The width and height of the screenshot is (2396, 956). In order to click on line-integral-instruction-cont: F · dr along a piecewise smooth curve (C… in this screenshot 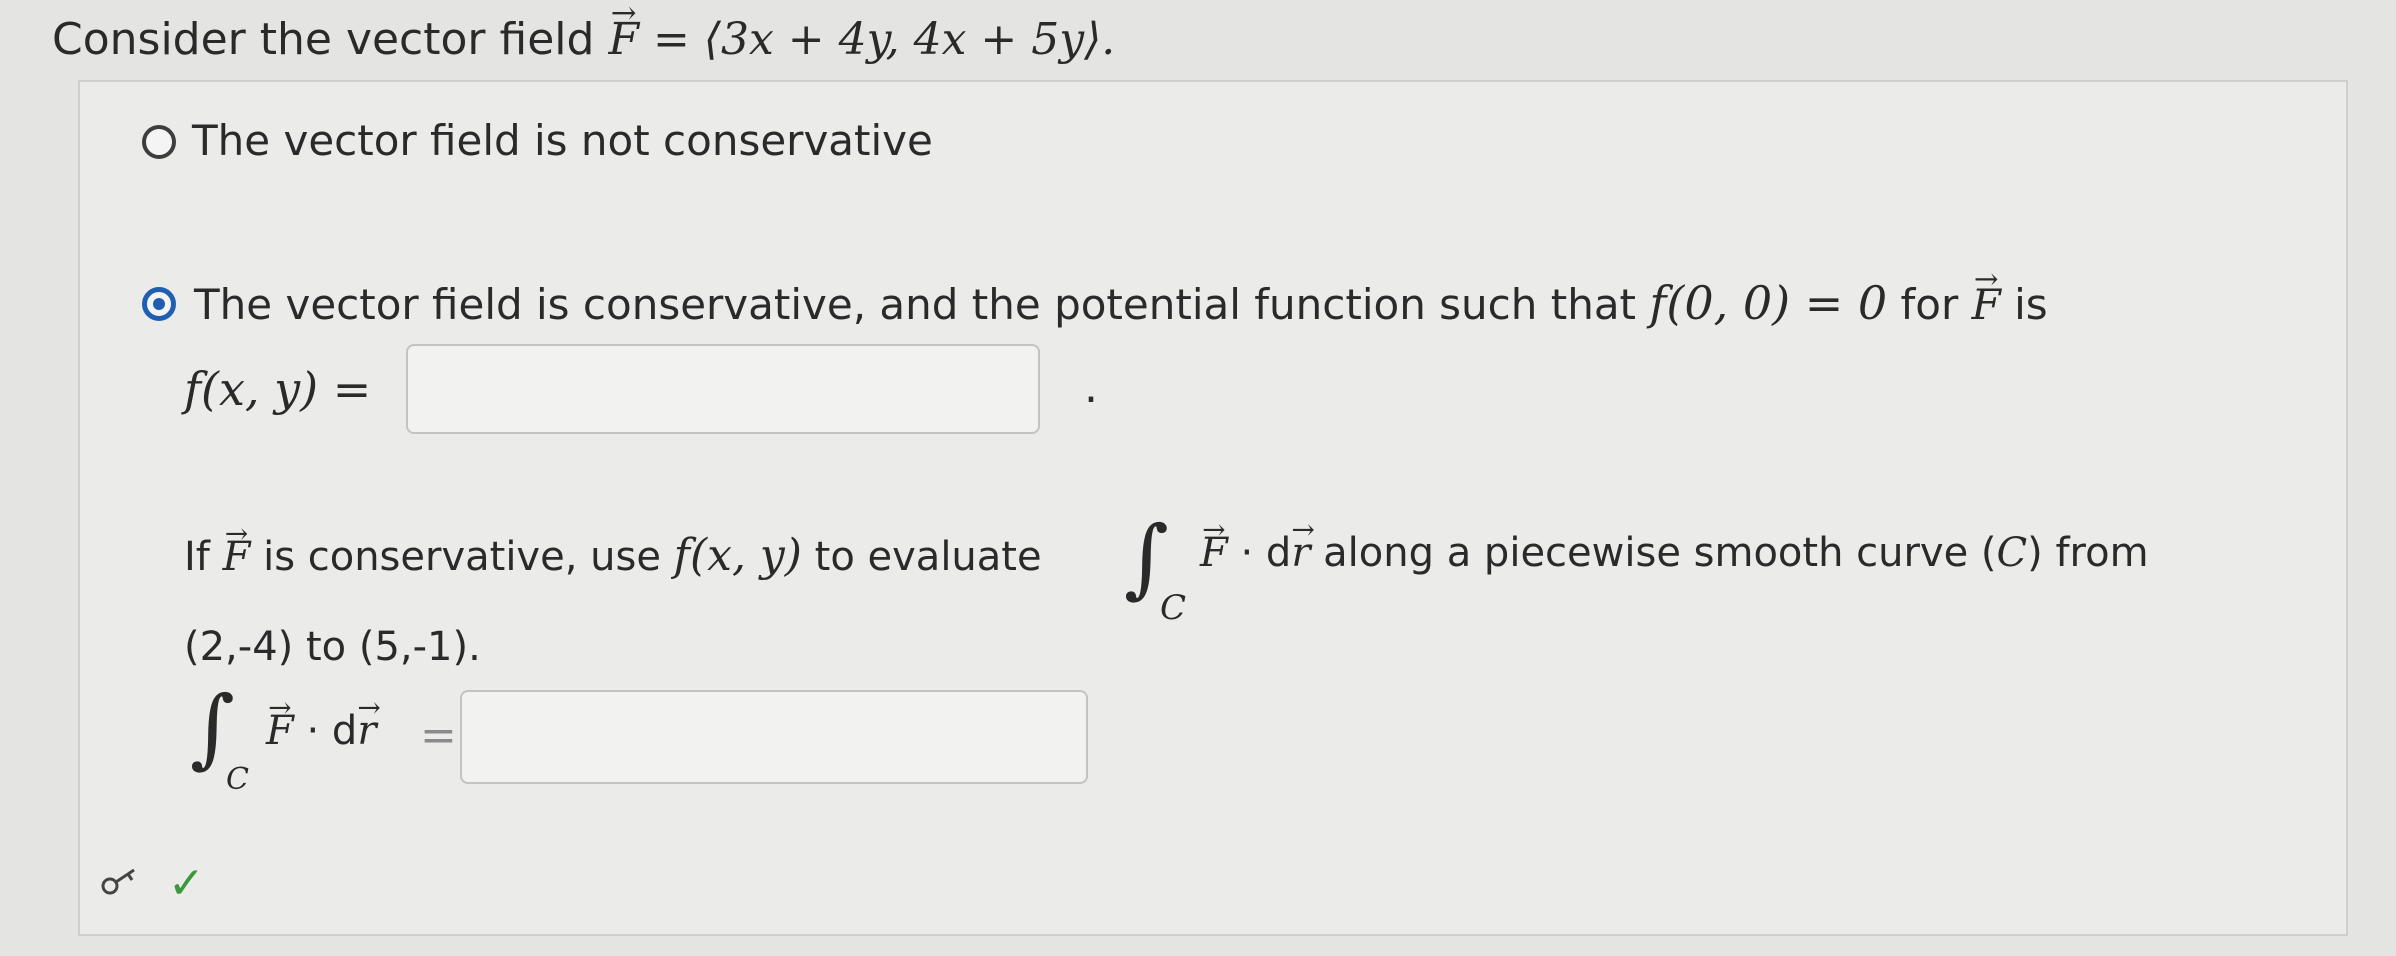, I will do `click(1674, 544)`.